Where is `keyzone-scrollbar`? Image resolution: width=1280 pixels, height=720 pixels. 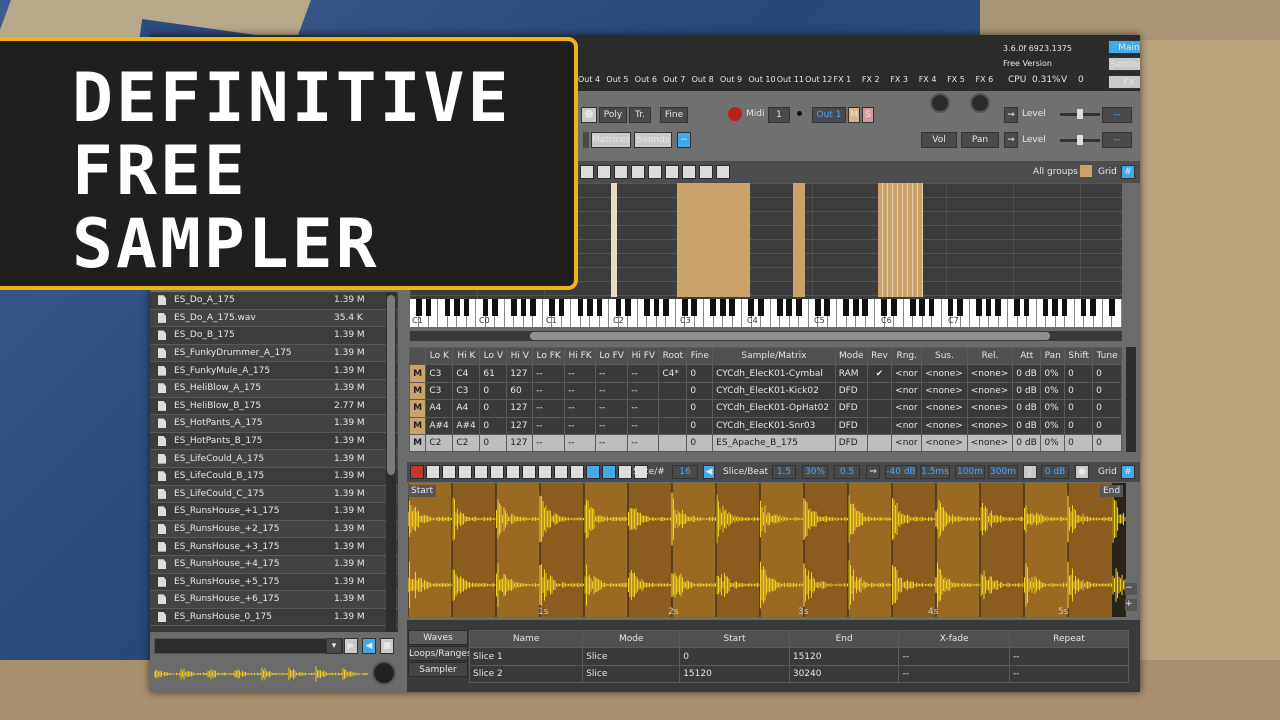 keyzone-scrollbar is located at coordinates (766, 336).